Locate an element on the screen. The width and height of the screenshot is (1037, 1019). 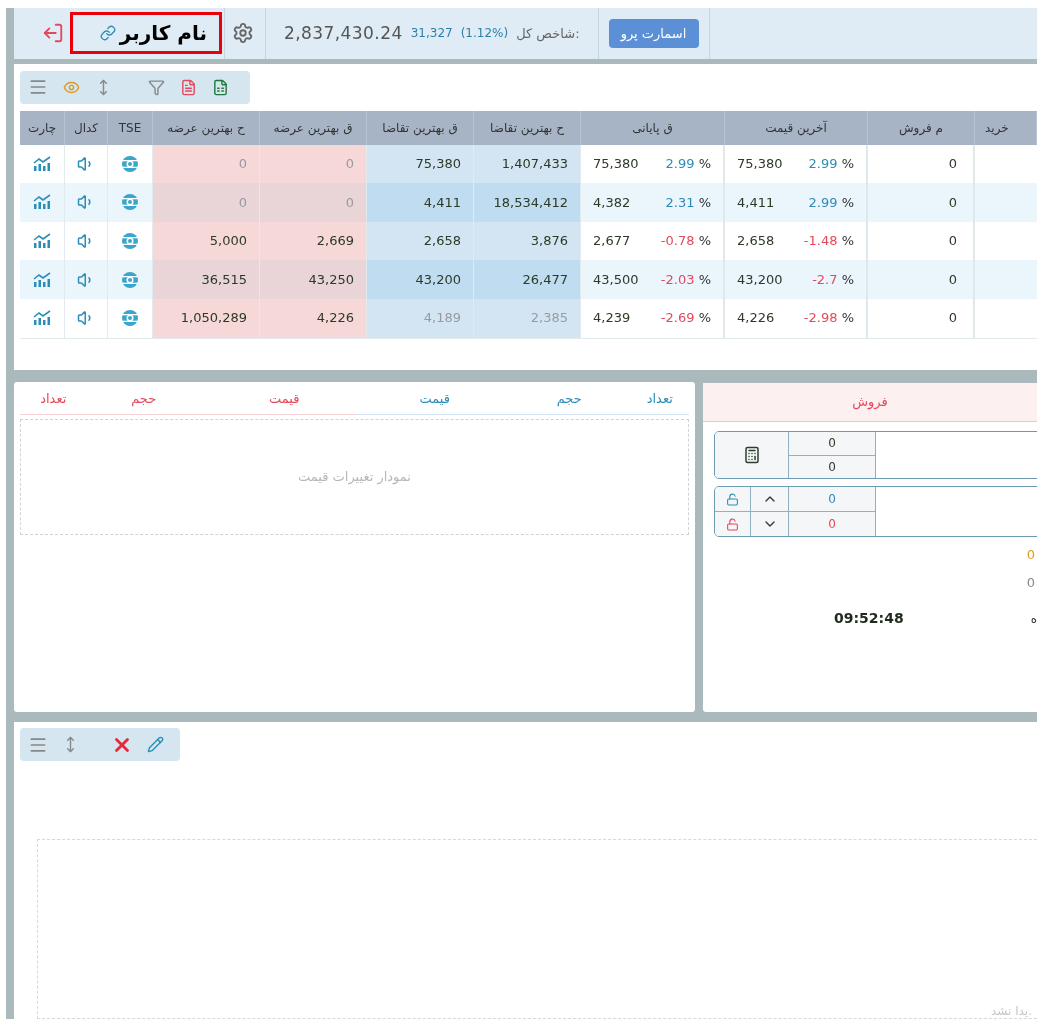
table-cell: 26,477 is located at coordinates (527, 279).